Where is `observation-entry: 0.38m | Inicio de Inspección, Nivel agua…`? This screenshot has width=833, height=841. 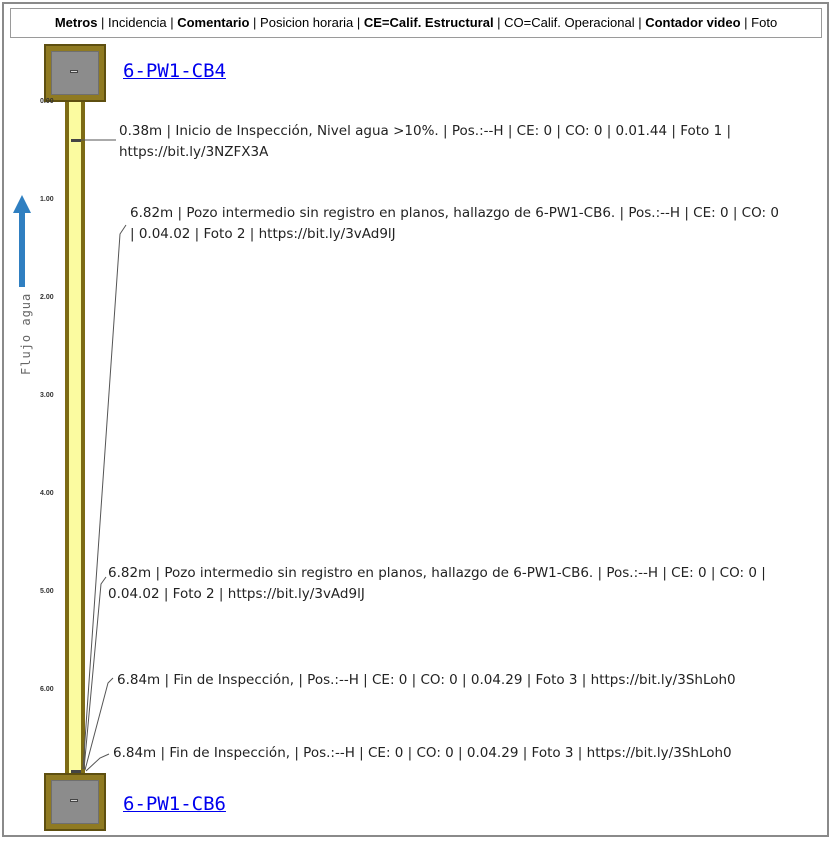
observation-entry: 0.38m | Inicio de Inspección, Nivel agua… is located at coordinates (425, 142).